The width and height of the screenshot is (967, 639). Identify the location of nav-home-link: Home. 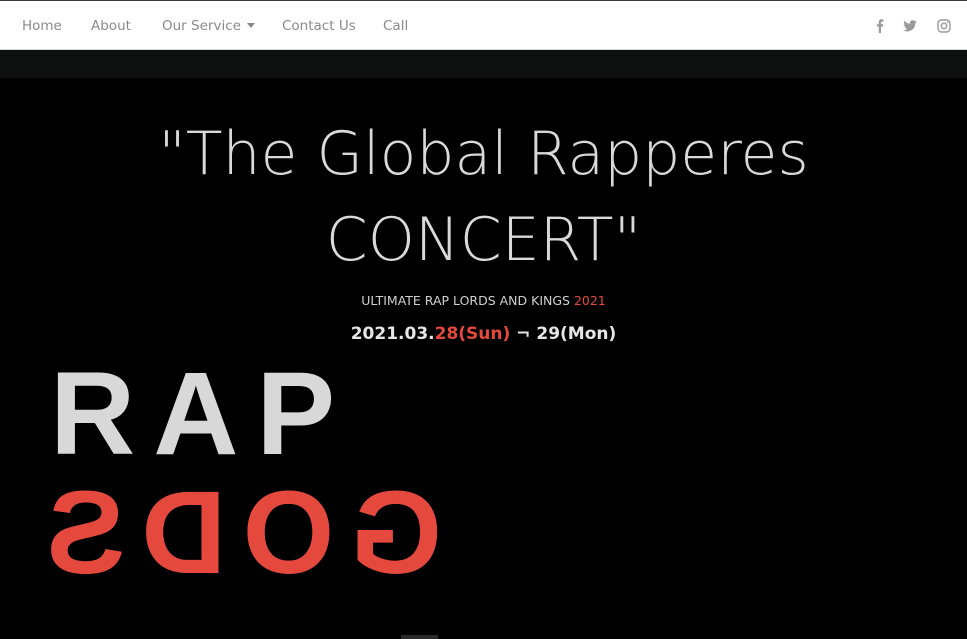
(42, 26).